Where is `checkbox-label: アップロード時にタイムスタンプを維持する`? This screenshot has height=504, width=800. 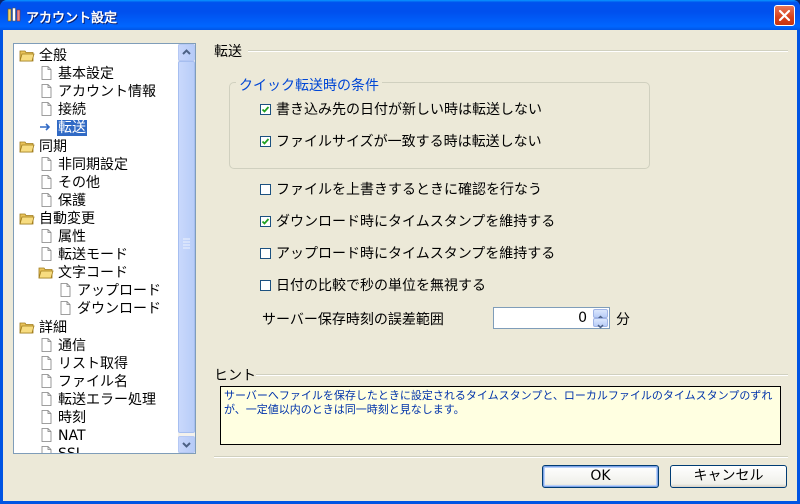 checkbox-label: アップロード時にタイムスタンプを維持する is located at coordinates (416, 254).